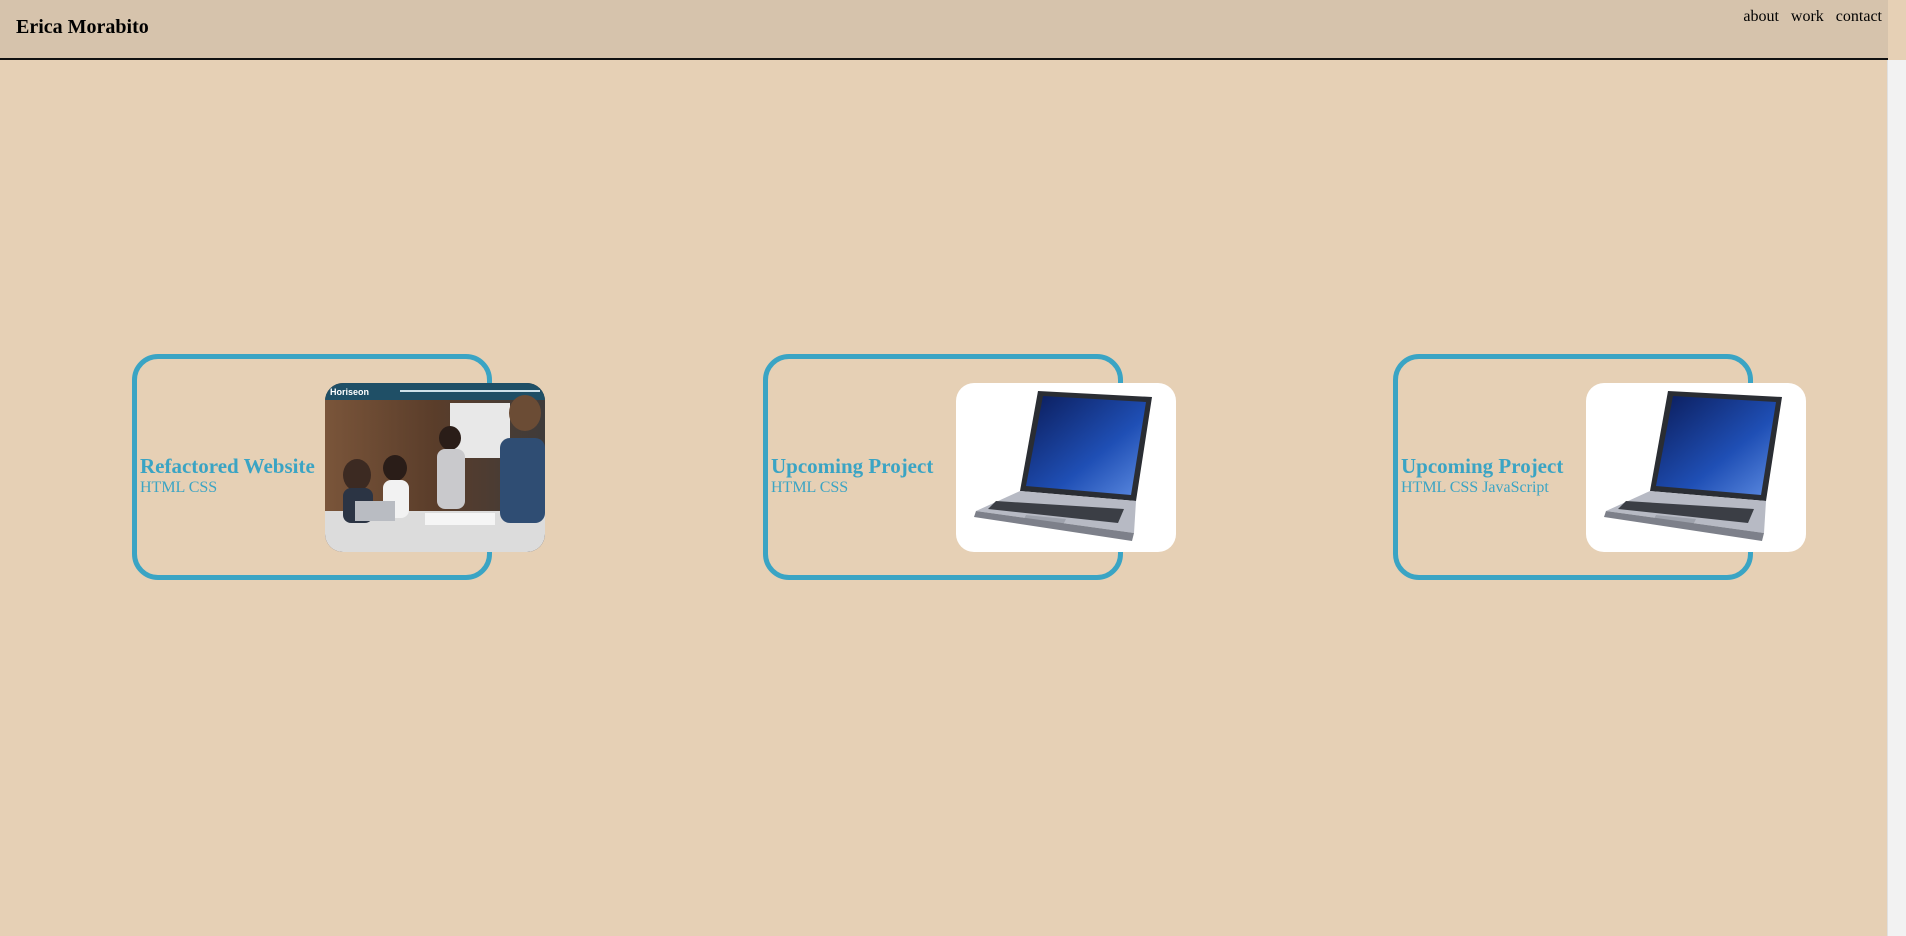 The height and width of the screenshot is (936, 1906). I want to click on horiseon-screenshot-graphic: Horiseon, so click(435, 467).